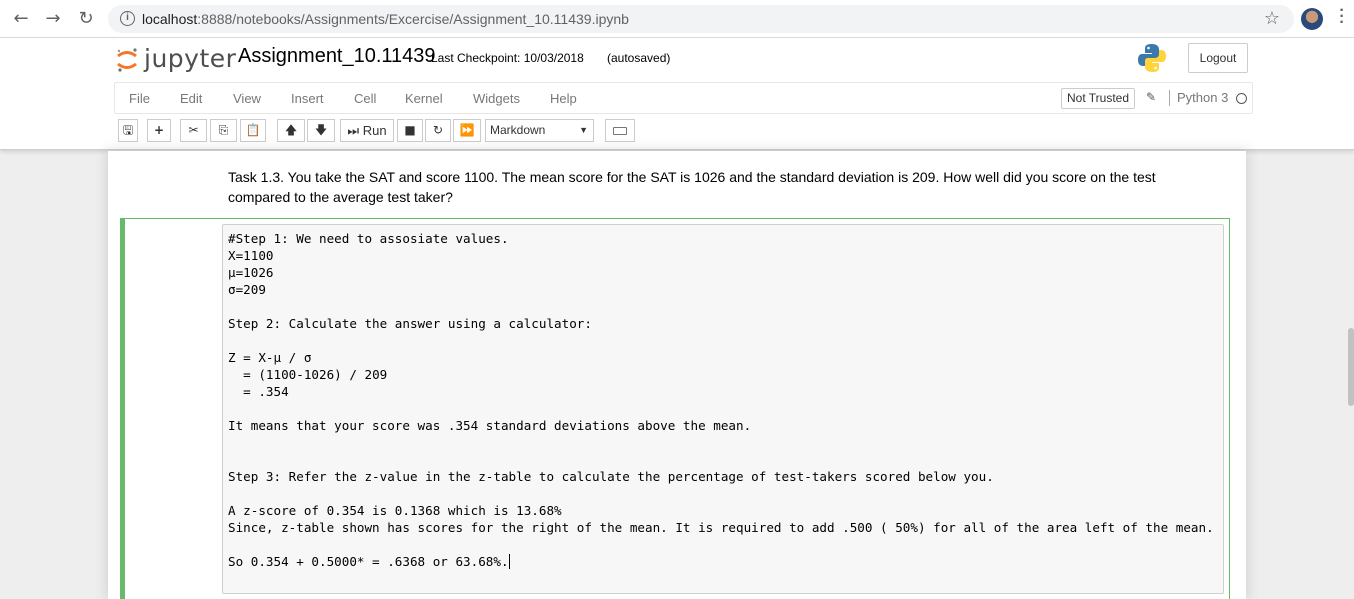  I want to click on cell-type-value: Markdown, so click(518, 130).